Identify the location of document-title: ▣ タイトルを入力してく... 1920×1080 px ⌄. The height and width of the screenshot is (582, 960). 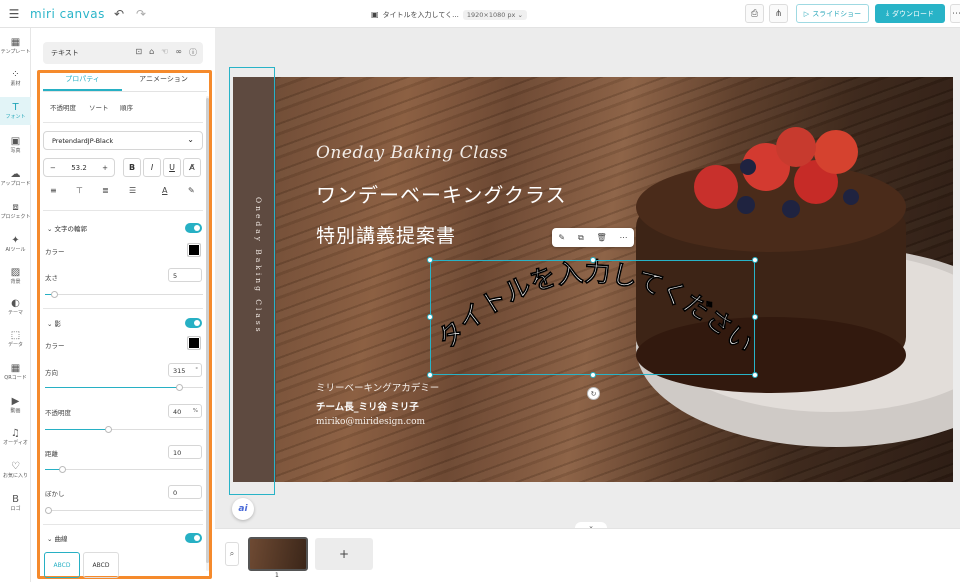
(449, 14).